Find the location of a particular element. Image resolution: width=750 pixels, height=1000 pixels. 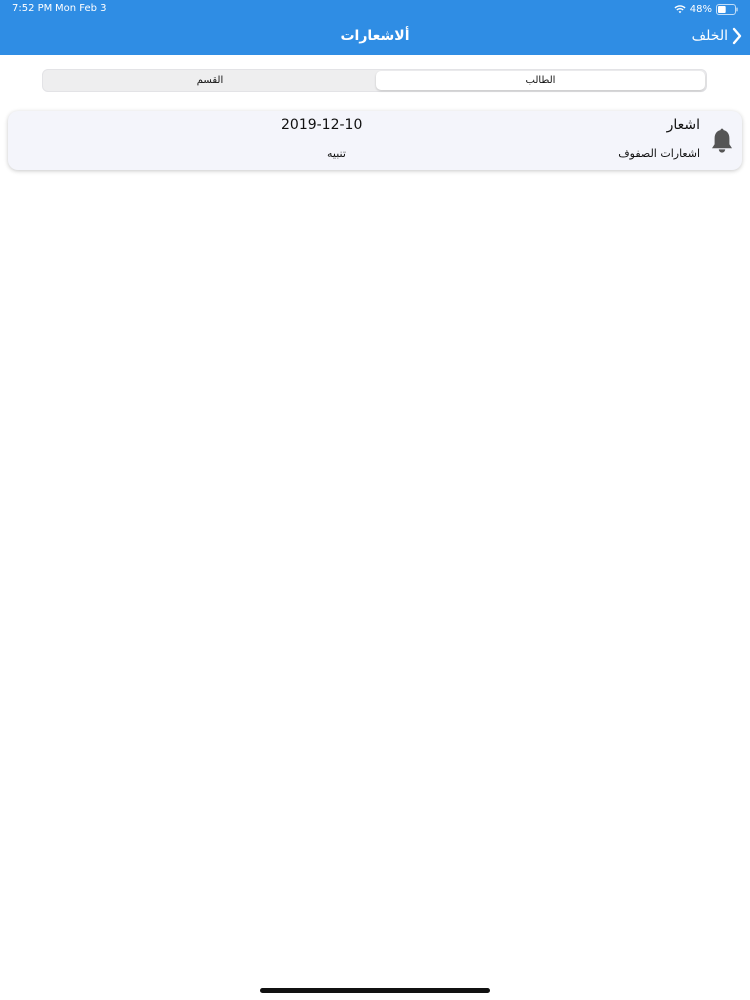

back-button-label: الخلف is located at coordinates (709, 36).